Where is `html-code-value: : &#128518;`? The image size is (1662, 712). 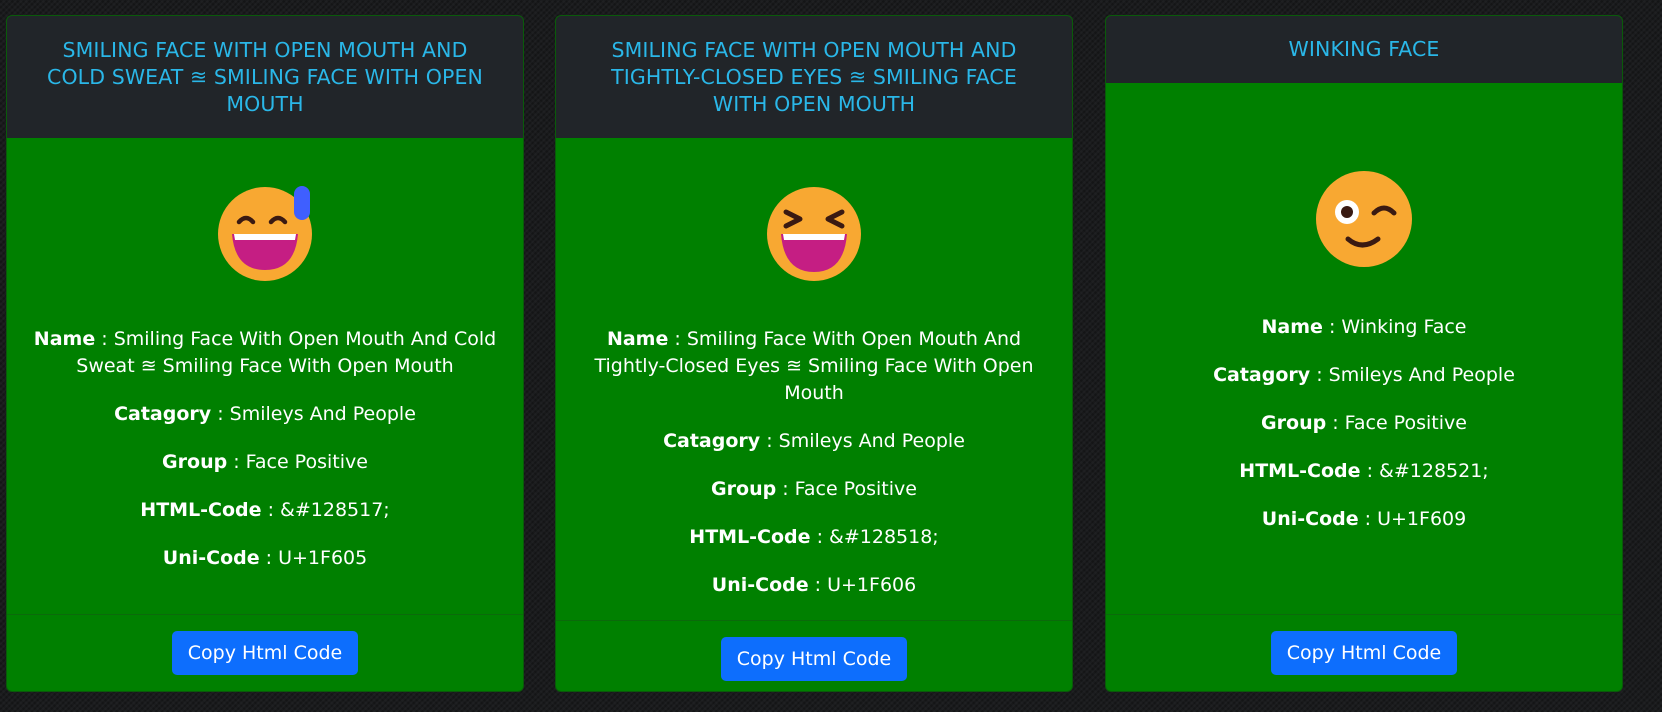
html-code-value: : &#128518; is located at coordinates (874, 537).